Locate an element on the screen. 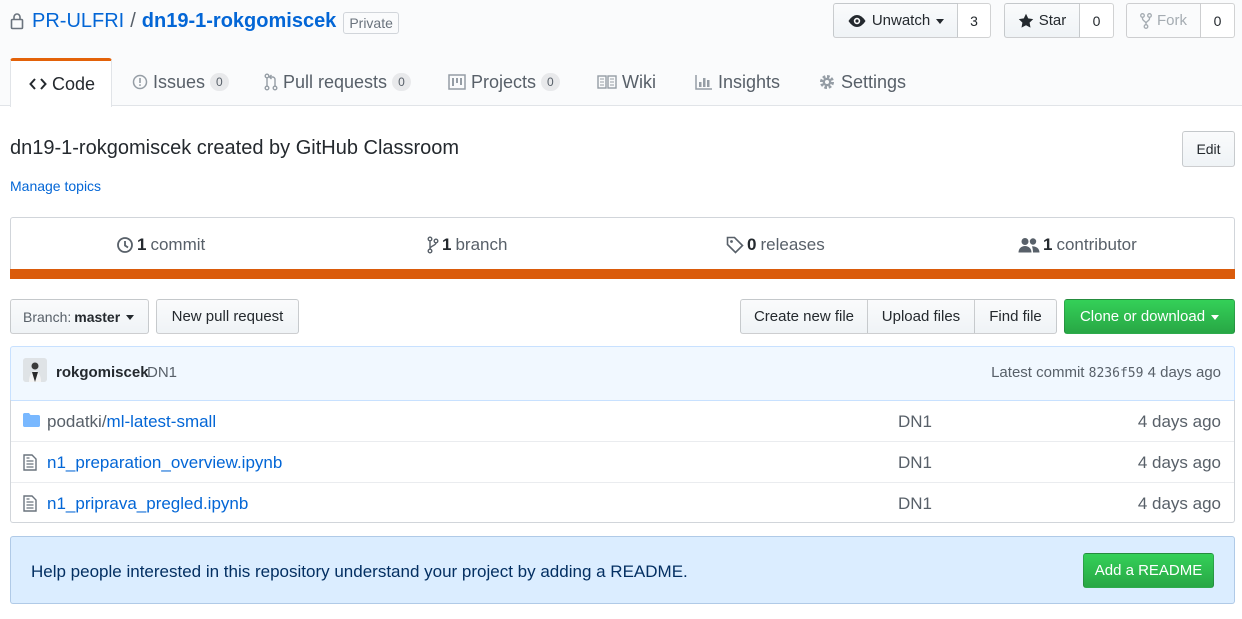 The image size is (1242, 619). star-label: Star is located at coordinates (1052, 20).